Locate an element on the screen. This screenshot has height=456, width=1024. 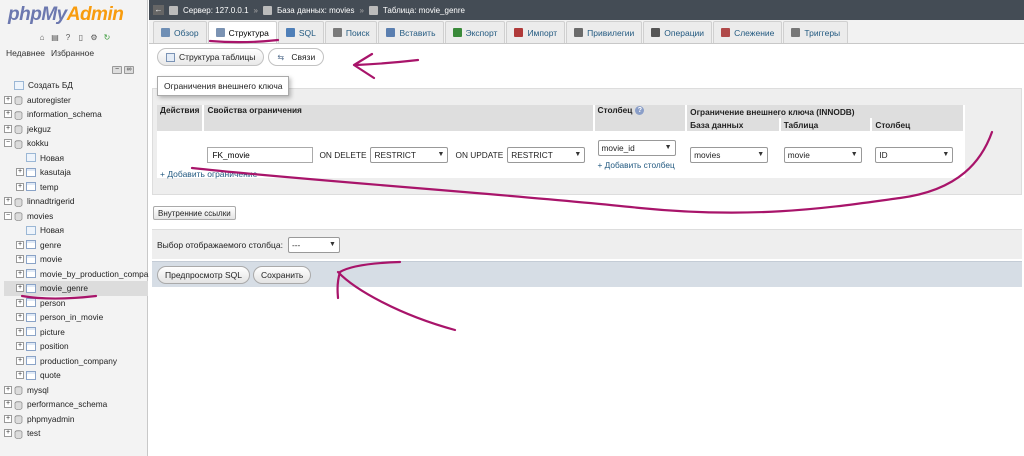
nav-database-item: + phpmyadmin is located at coordinates (76, 419).